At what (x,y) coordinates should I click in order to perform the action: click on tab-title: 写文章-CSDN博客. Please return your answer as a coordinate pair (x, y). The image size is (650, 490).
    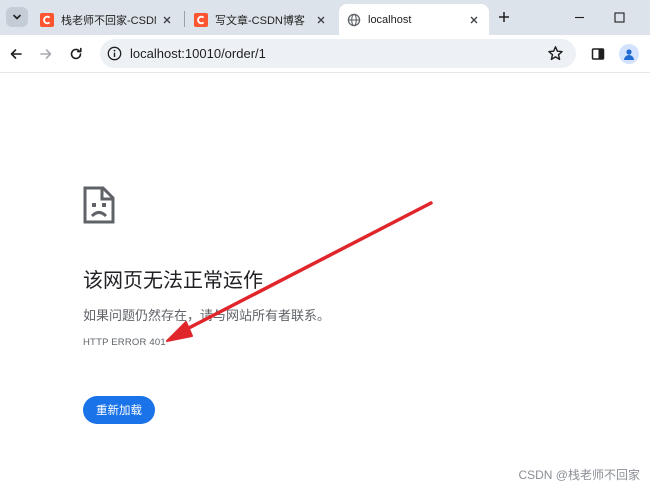
    Looking at the image, I should click on (260, 20).